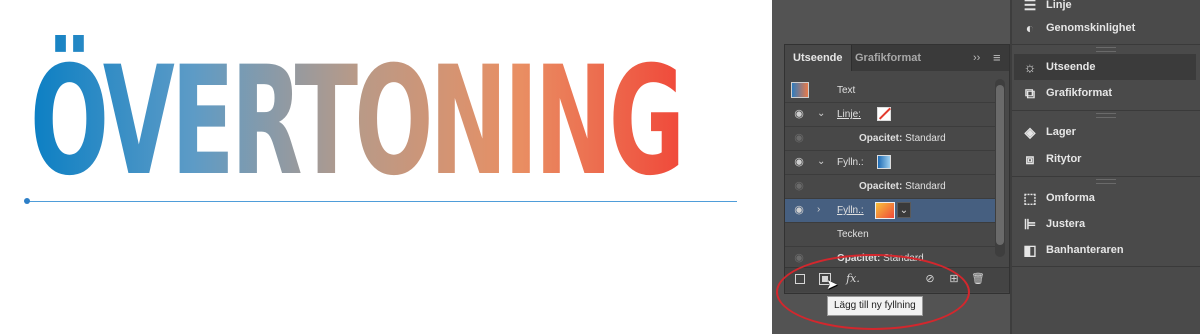  I want to click on text-thumbnail-icon, so click(800, 90).